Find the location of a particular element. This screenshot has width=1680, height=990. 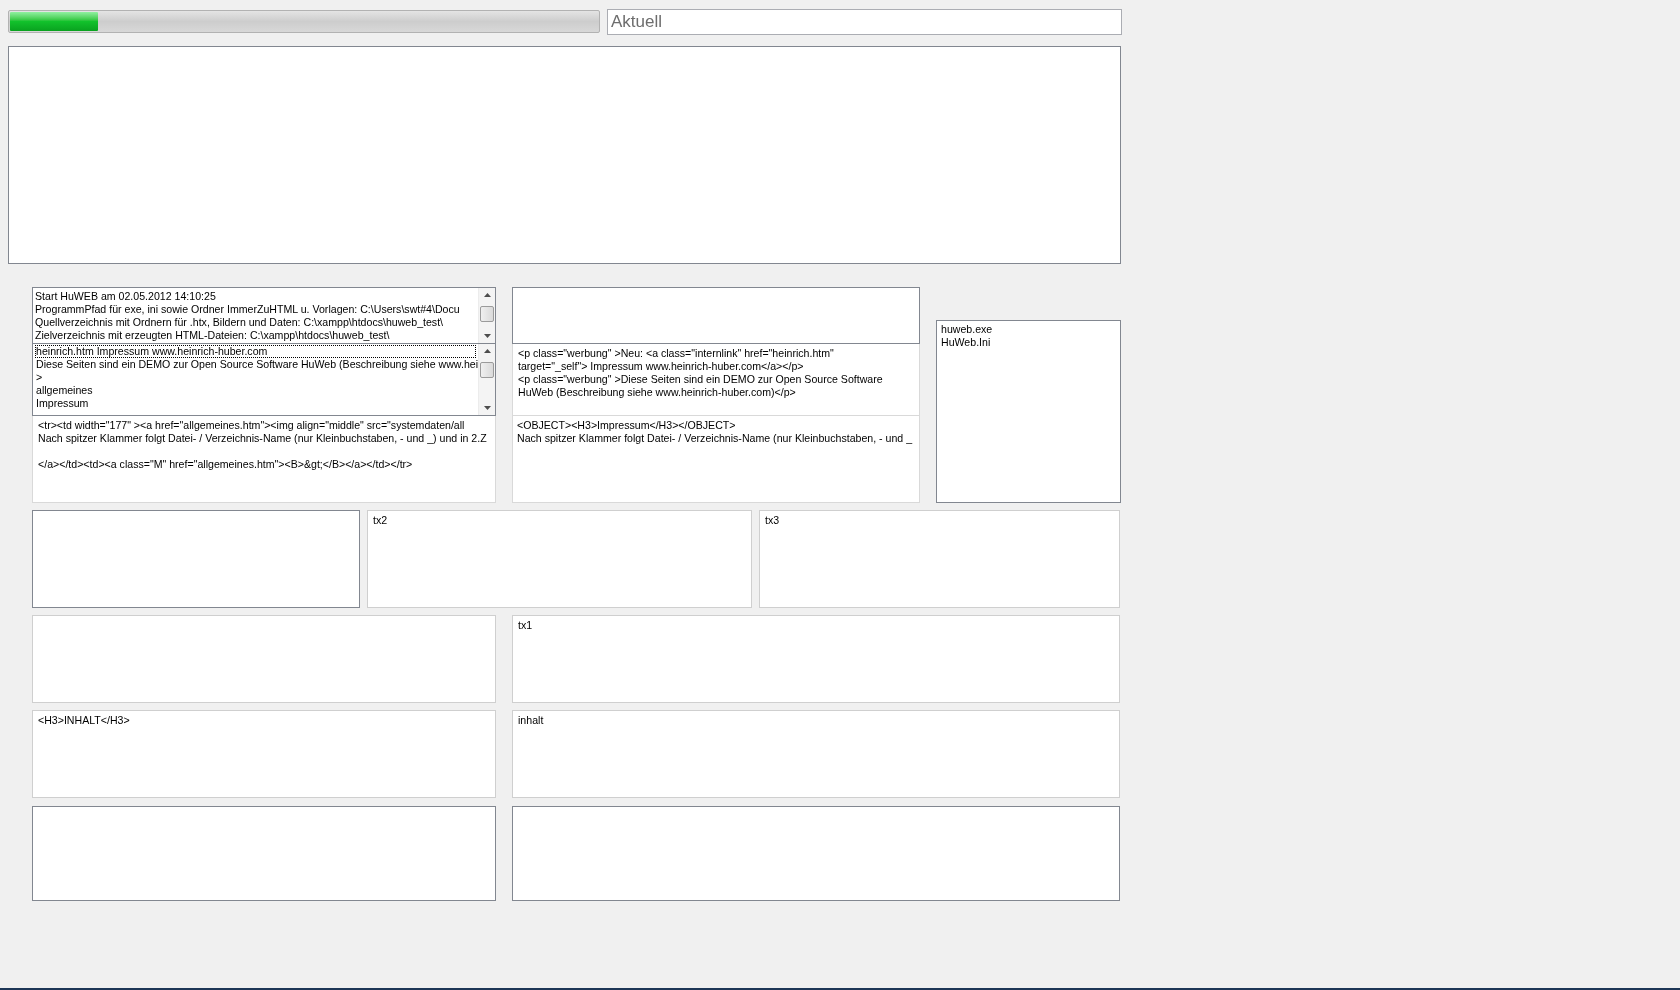

current-field: Aktuell is located at coordinates (864, 22).